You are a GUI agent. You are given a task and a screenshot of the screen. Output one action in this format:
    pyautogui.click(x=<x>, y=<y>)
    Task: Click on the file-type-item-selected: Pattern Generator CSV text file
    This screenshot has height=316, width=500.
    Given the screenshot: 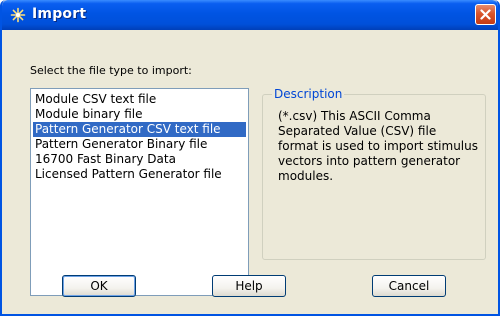 What is the action you would take?
    pyautogui.click(x=139, y=129)
    